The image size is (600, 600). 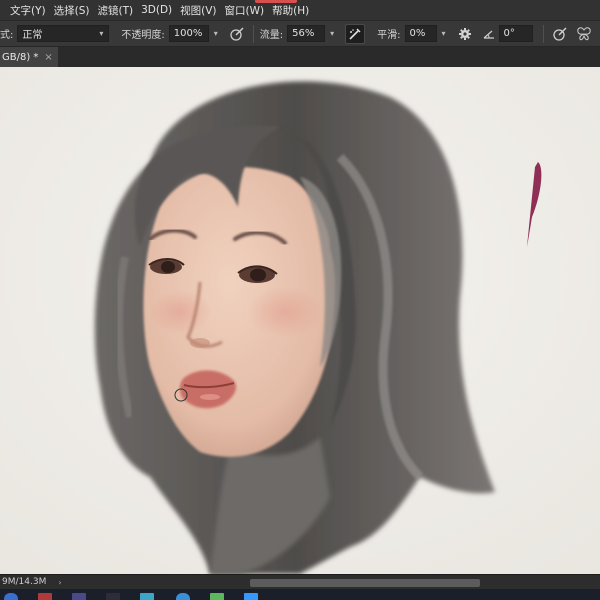 What do you see at coordinates (216, 33) in the screenshot?
I see `opacity-chevron-icon: ▾` at bounding box center [216, 33].